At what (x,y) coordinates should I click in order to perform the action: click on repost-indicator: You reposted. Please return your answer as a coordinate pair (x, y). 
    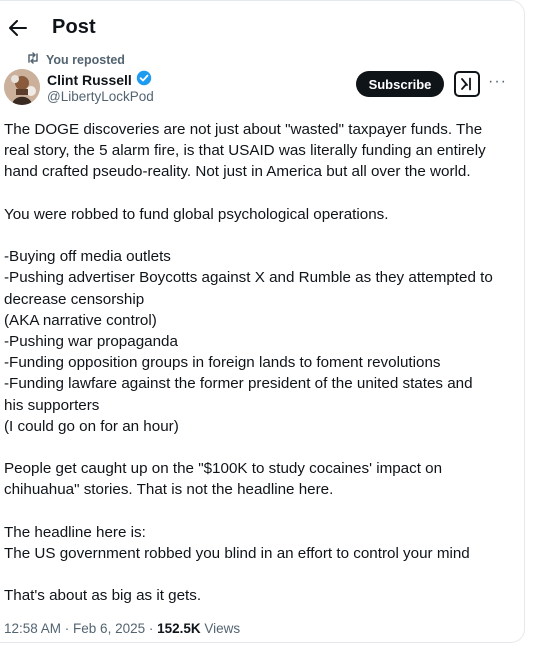
    Looking at the image, I should click on (75, 59).